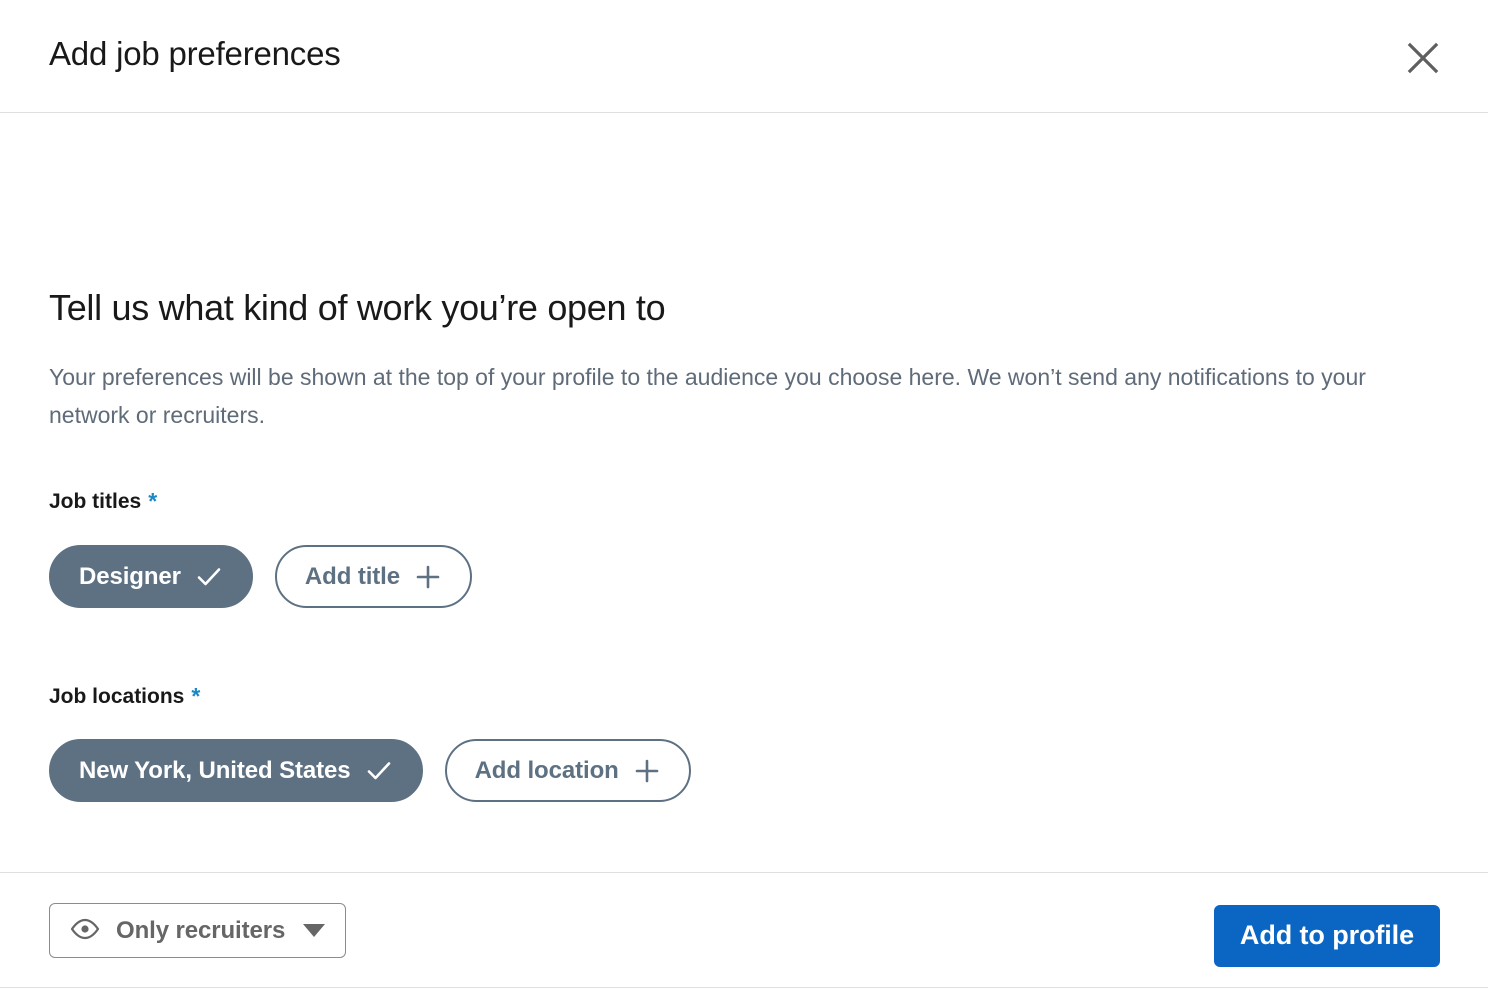  What do you see at coordinates (260, 576) in the screenshot?
I see `job-titles-pill-row: Designer Add title` at bounding box center [260, 576].